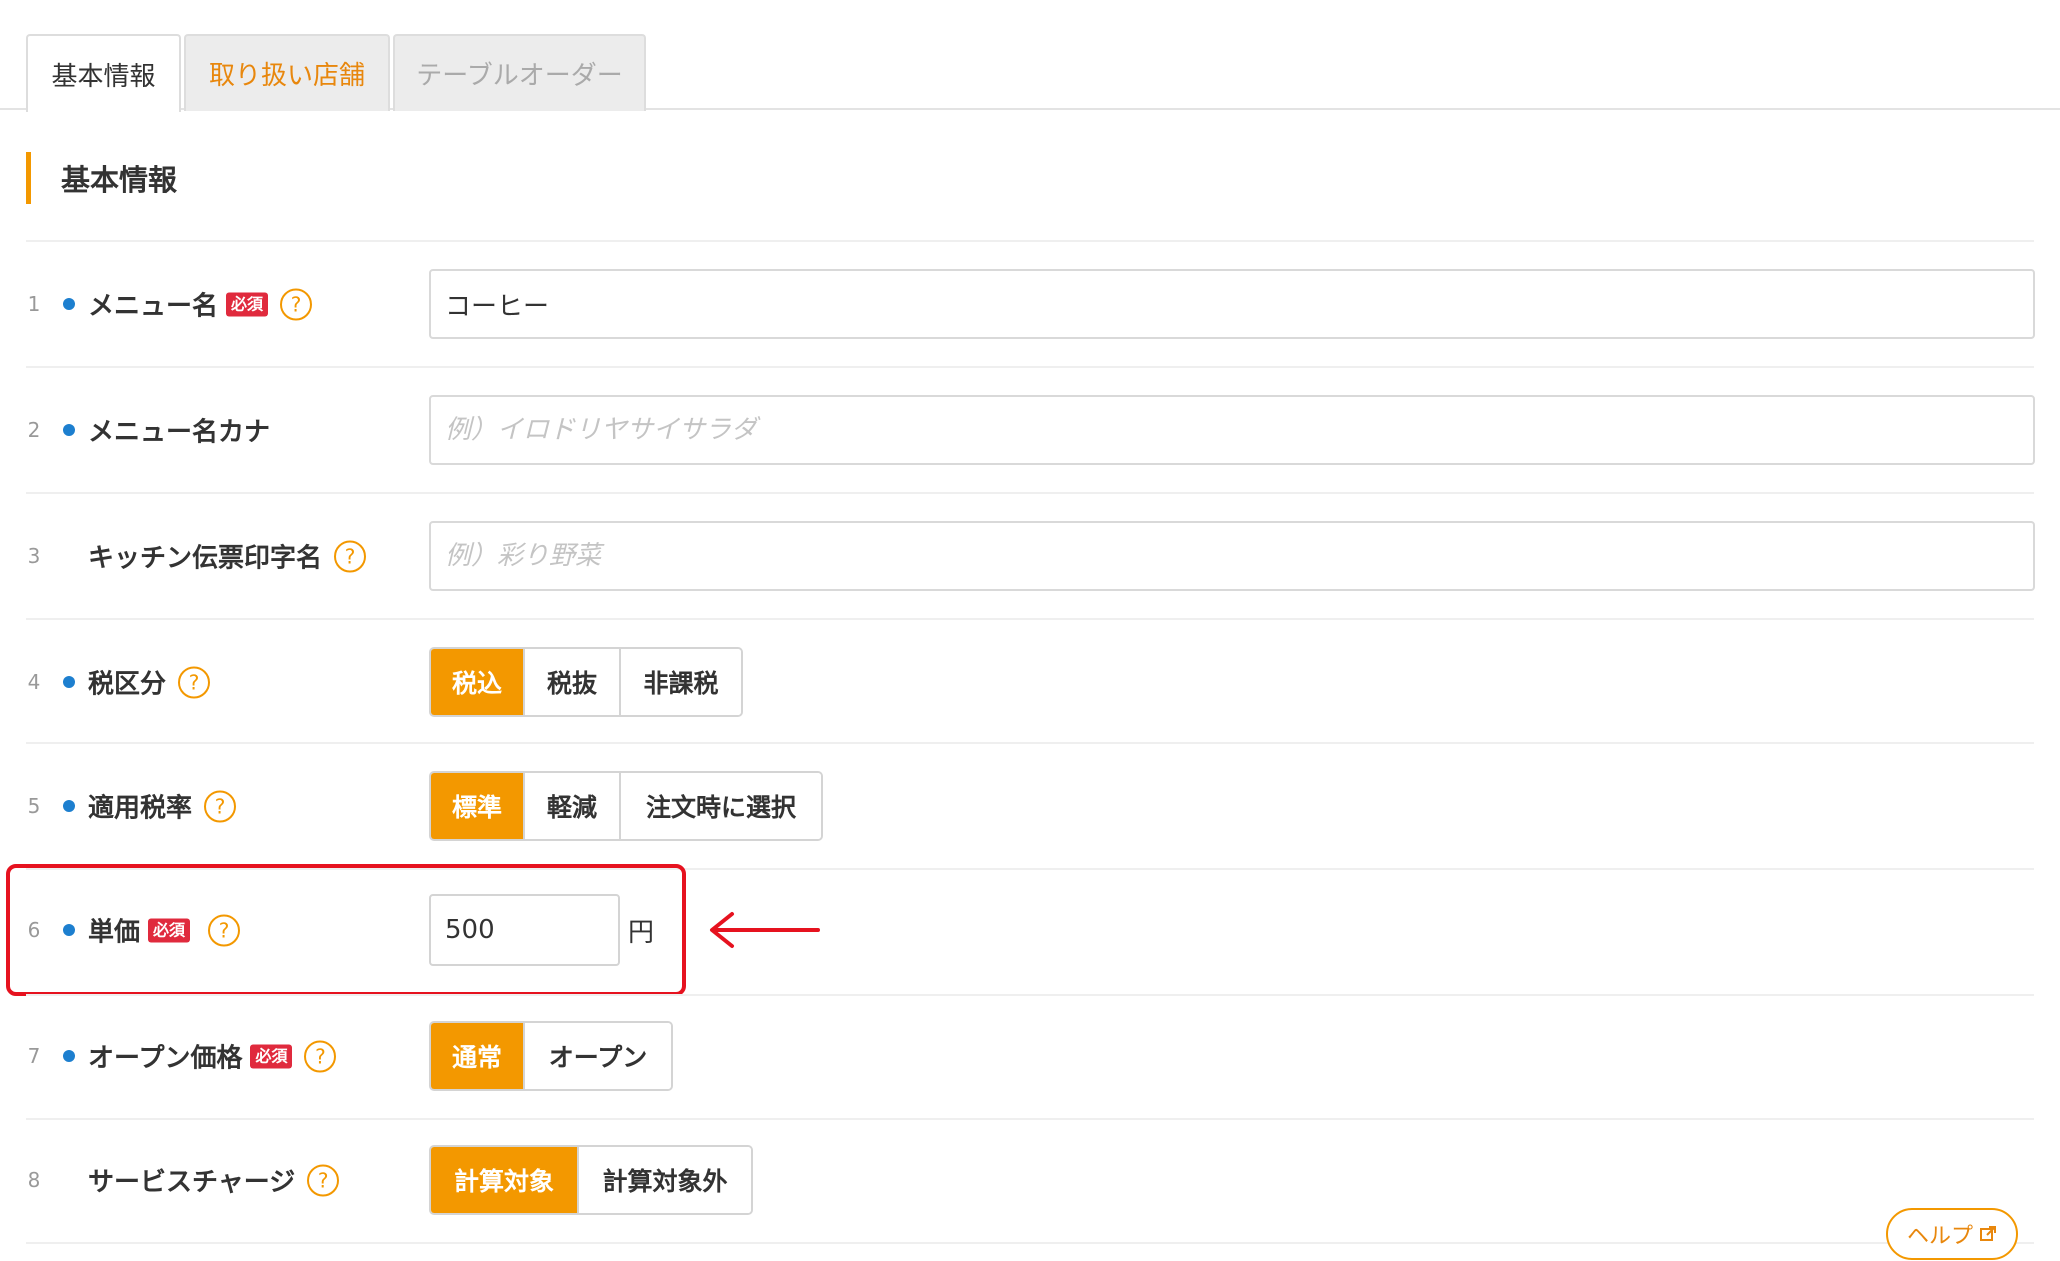 This screenshot has width=2060, height=1261. I want to click on row-number: 1, so click(34, 304).